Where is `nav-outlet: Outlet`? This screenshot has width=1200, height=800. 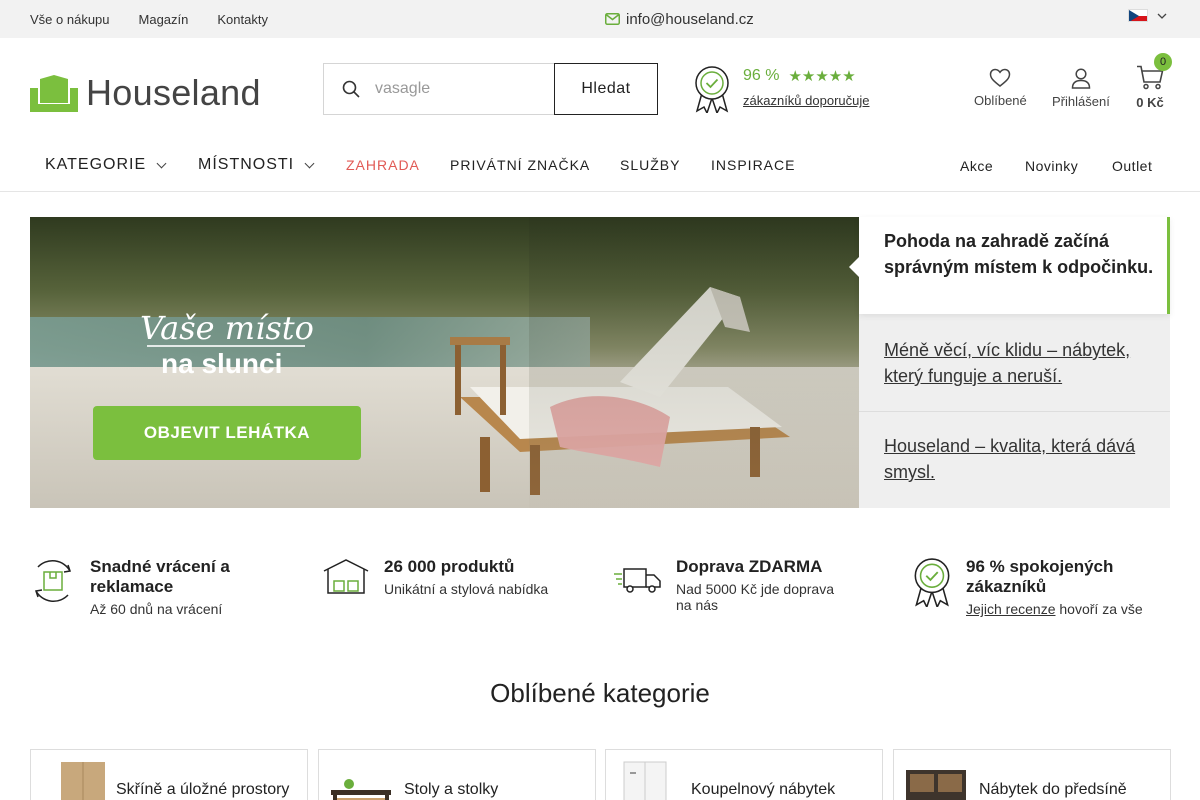 nav-outlet: Outlet is located at coordinates (1132, 166).